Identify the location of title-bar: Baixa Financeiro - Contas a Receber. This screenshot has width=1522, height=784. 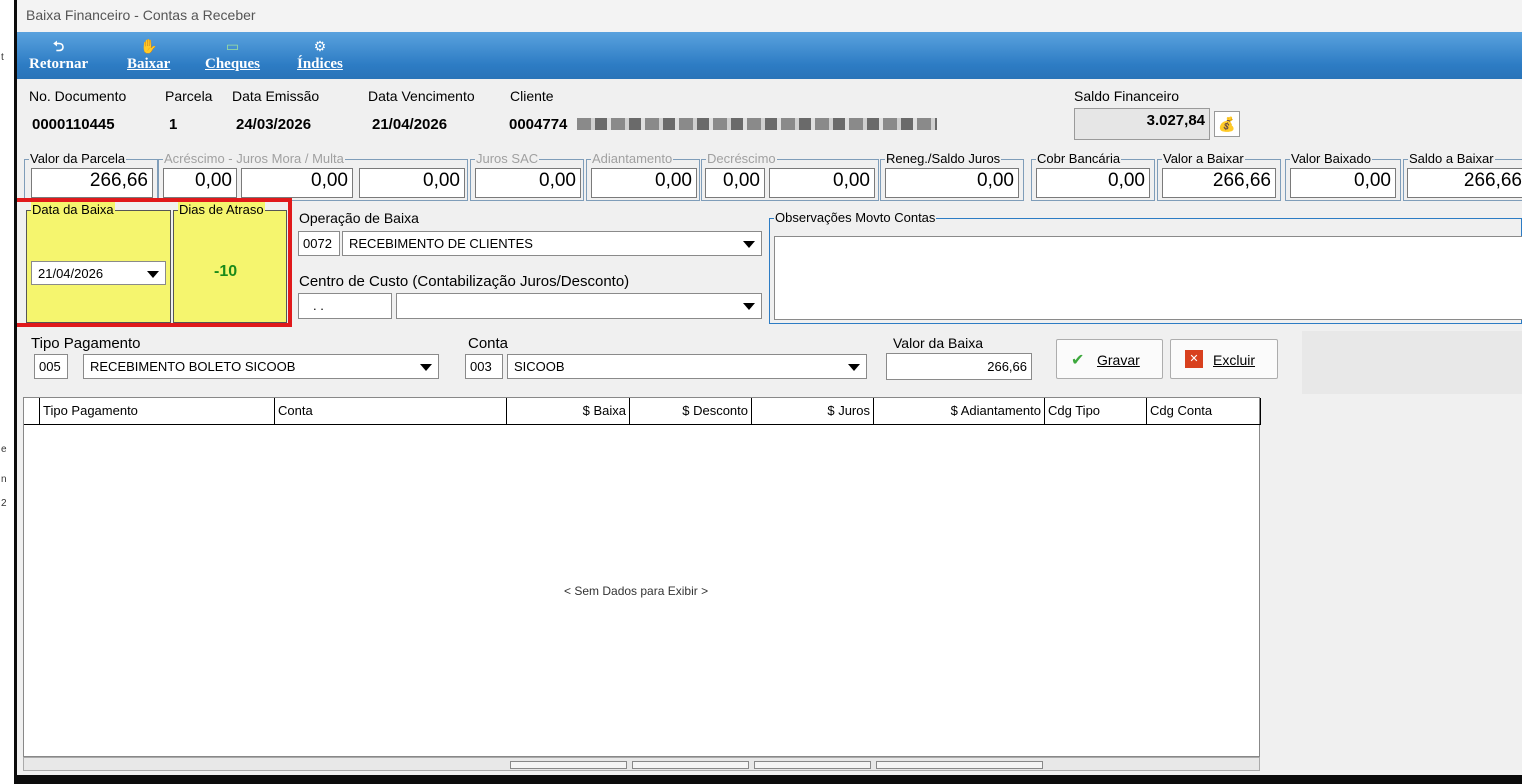
(769, 16).